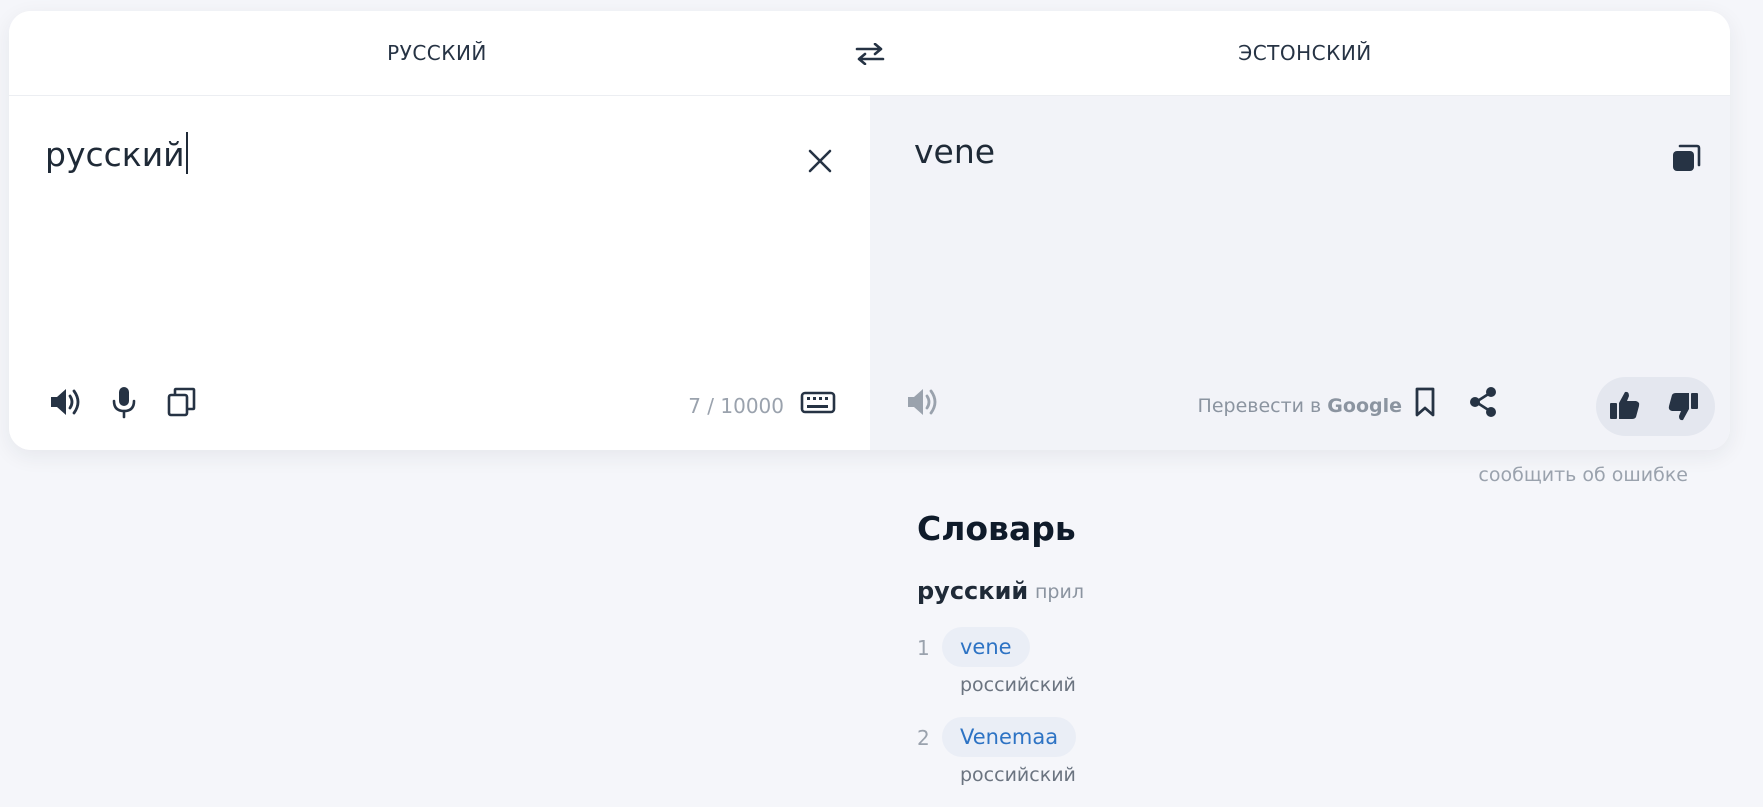 The image size is (1763, 807). I want to click on keyboard-icon, so click(818, 402).